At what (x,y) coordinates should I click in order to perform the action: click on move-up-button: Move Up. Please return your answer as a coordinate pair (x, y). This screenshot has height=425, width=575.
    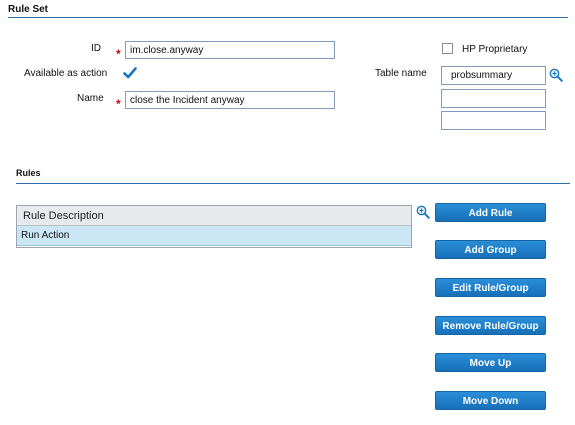
    Looking at the image, I should click on (490, 362).